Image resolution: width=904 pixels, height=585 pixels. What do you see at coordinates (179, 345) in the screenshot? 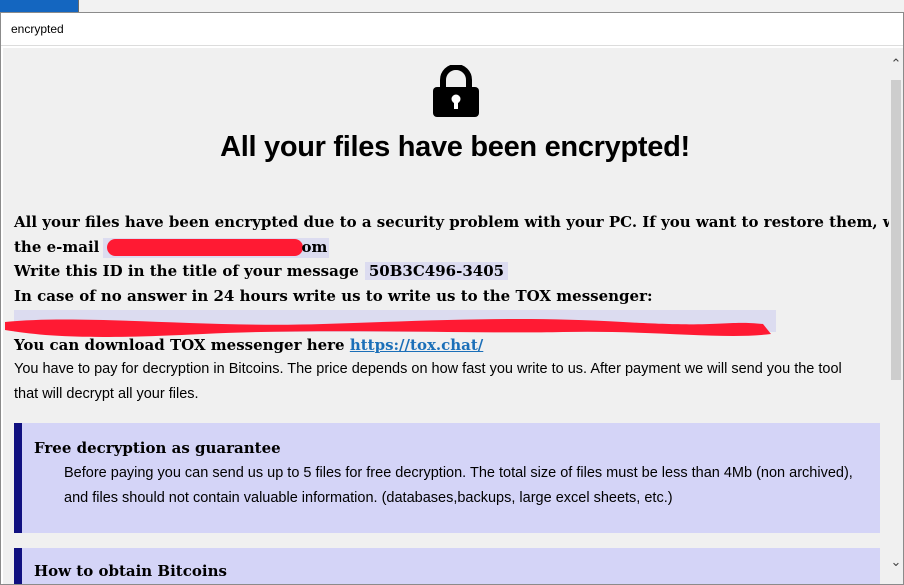
I see `download-label: You can download TOX messenger here` at bounding box center [179, 345].